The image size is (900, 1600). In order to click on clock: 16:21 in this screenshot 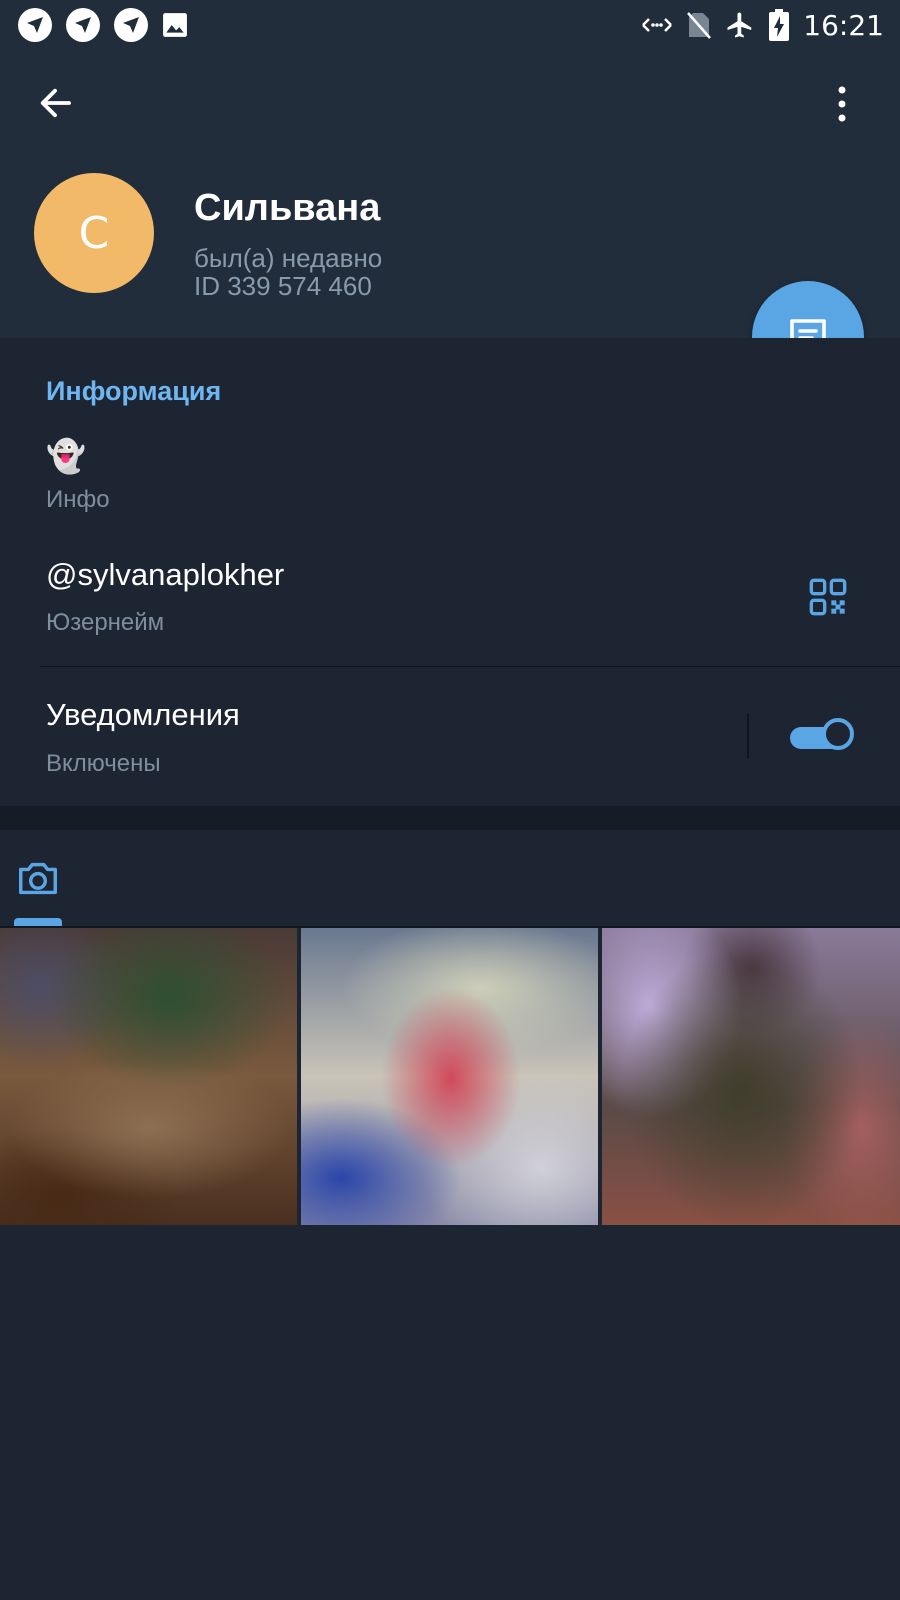, I will do `click(843, 25)`.